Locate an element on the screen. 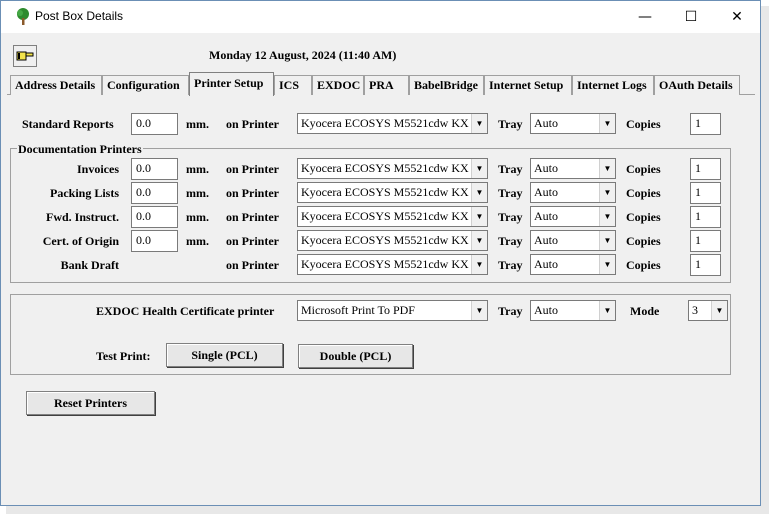 This screenshot has height=514, width=769. standard-reports-margin-input: 0.0 is located at coordinates (154, 124).